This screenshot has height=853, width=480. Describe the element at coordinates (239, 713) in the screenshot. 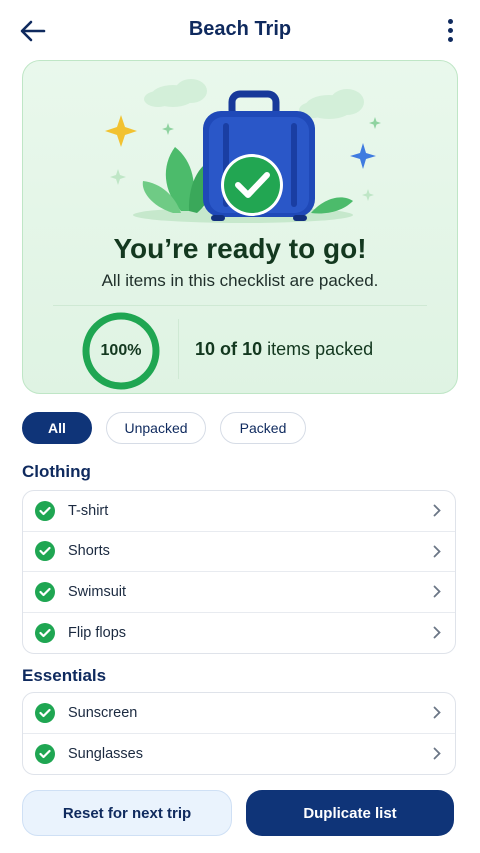

I see `list-item: Sunscreen` at that location.